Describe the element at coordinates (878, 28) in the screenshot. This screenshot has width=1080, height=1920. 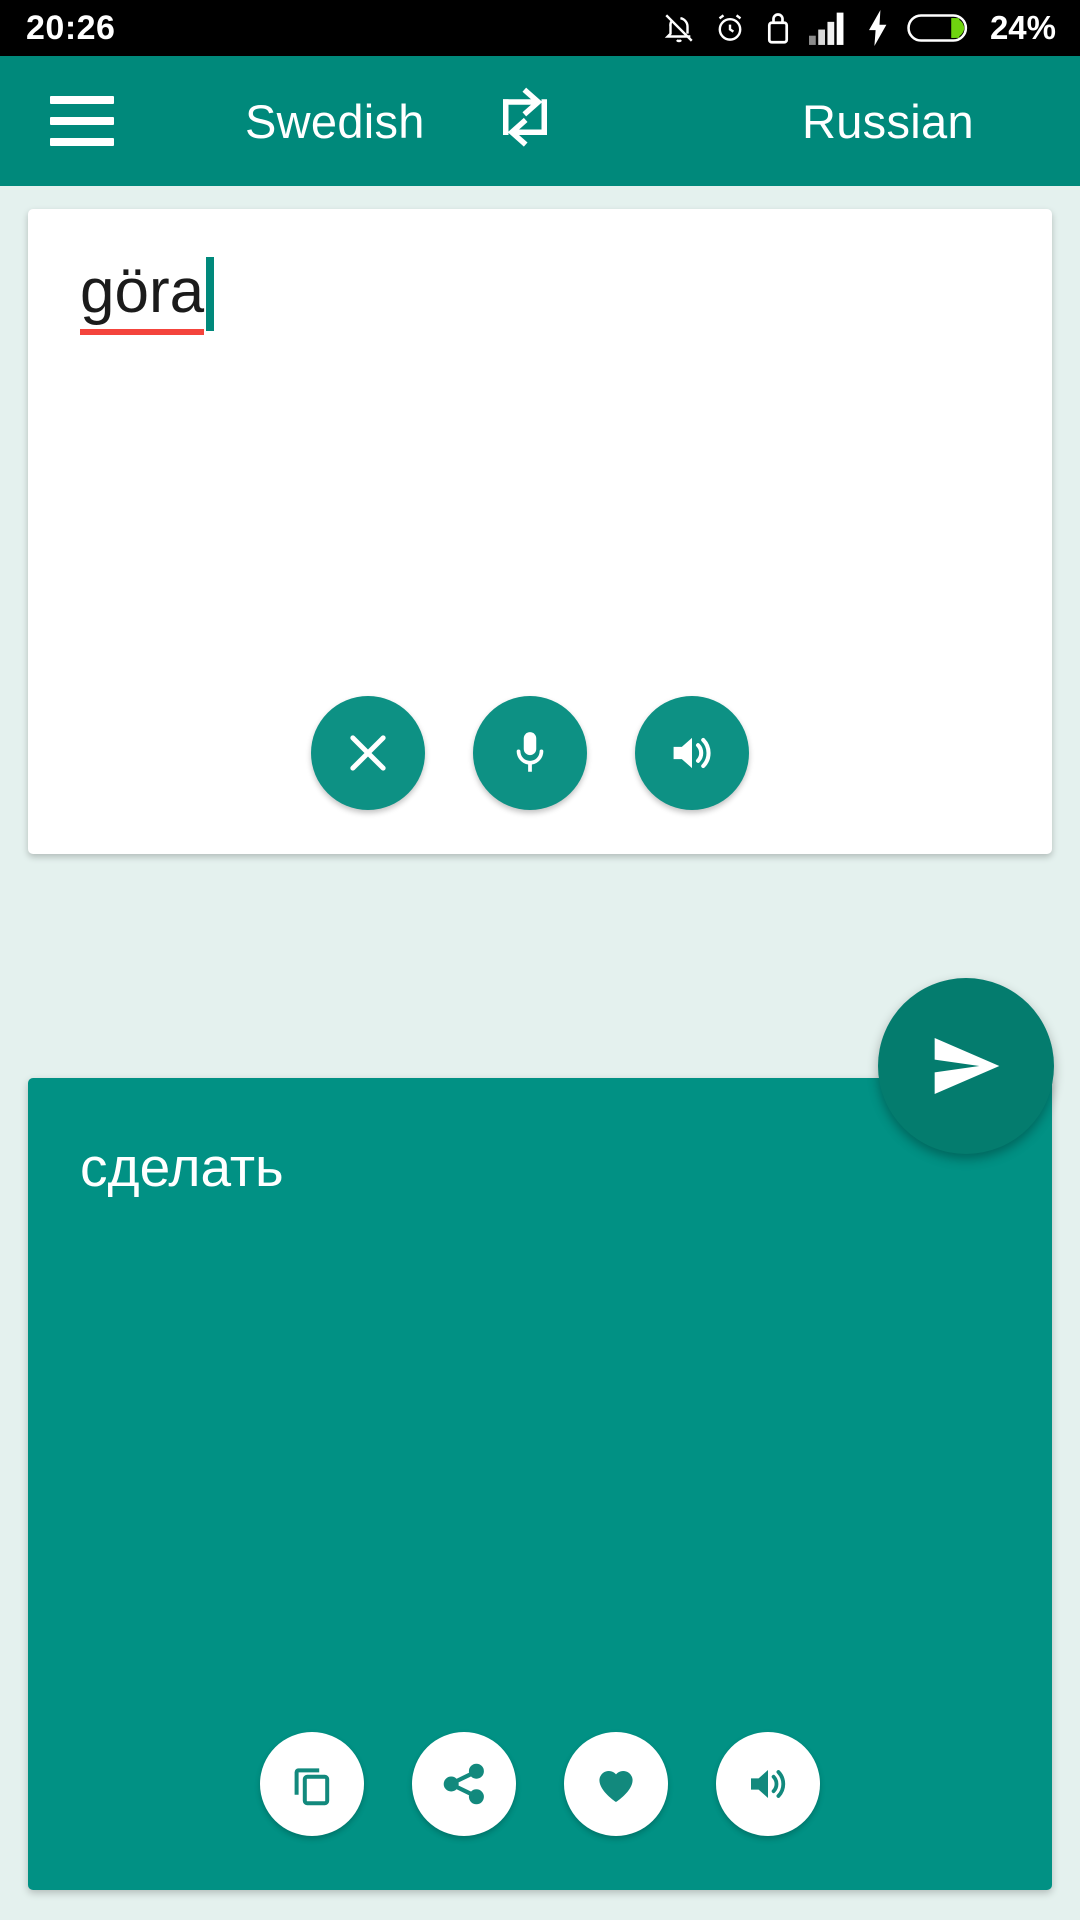
I see `charging-bolt-icon` at that location.